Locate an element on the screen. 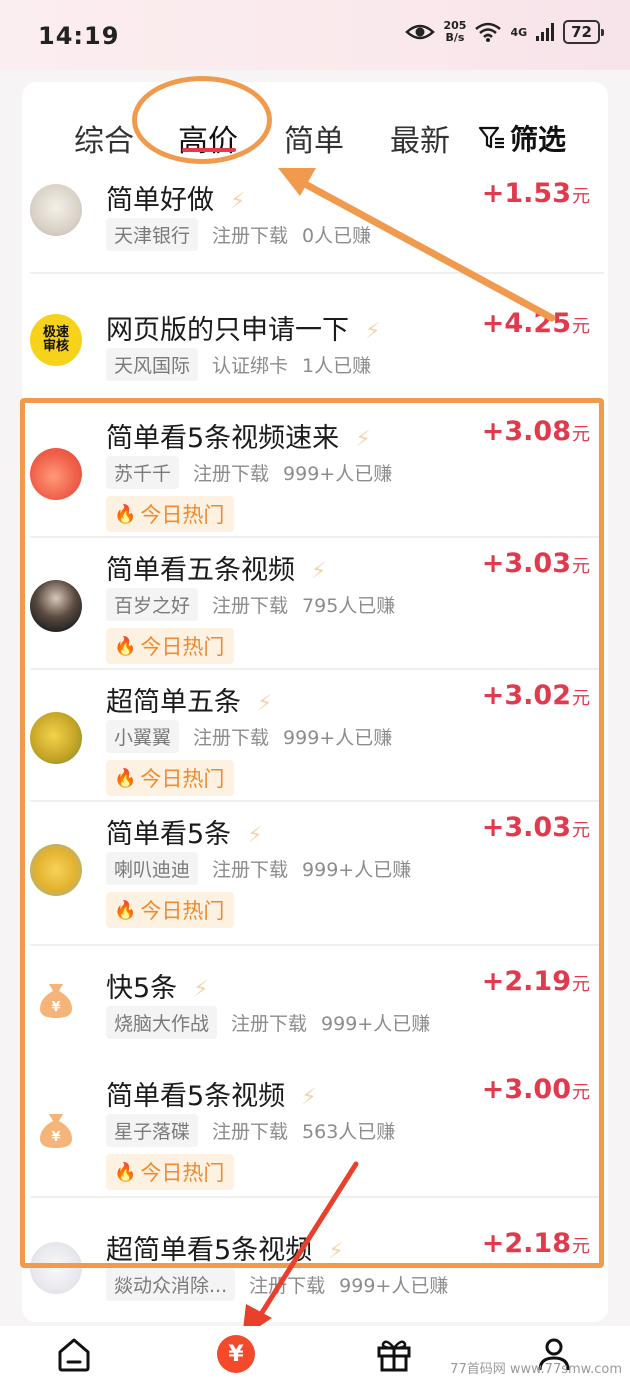 This screenshot has width=630, height=1382. annotation-arrow-to-nav is located at coordinates (300, 1249).